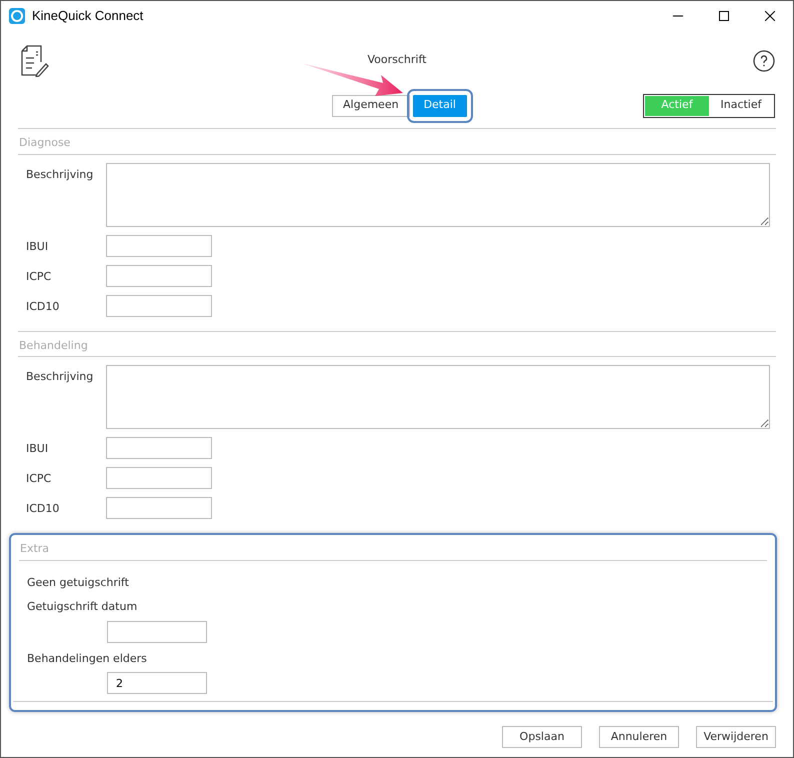 Image resolution: width=794 pixels, height=758 pixels. What do you see at coordinates (542, 737) in the screenshot?
I see `footer-button: Opslaan` at bounding box center [542, 737].